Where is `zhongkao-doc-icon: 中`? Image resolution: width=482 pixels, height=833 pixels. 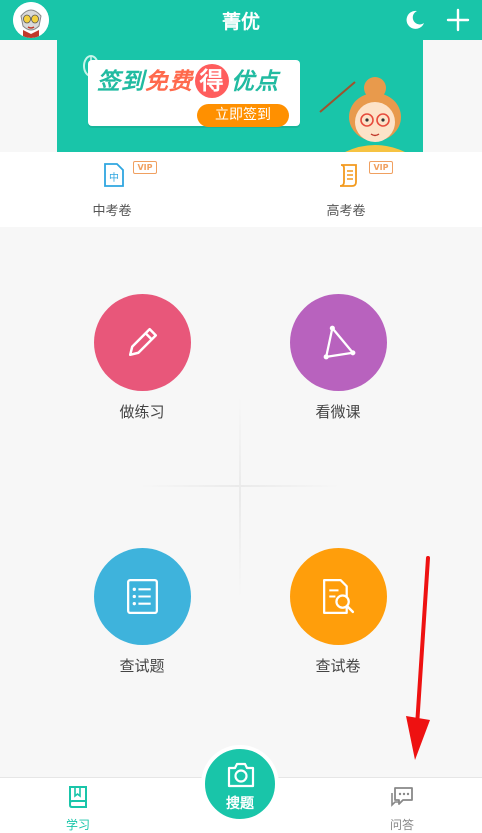
zhongkao-doc-icon: 中 is located at coordinates (114, 175).